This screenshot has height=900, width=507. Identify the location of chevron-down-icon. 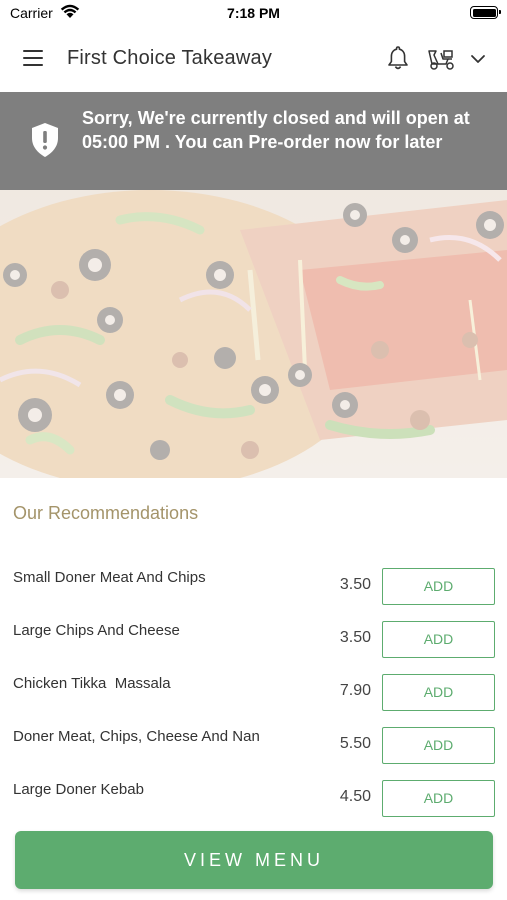
(478, 61).